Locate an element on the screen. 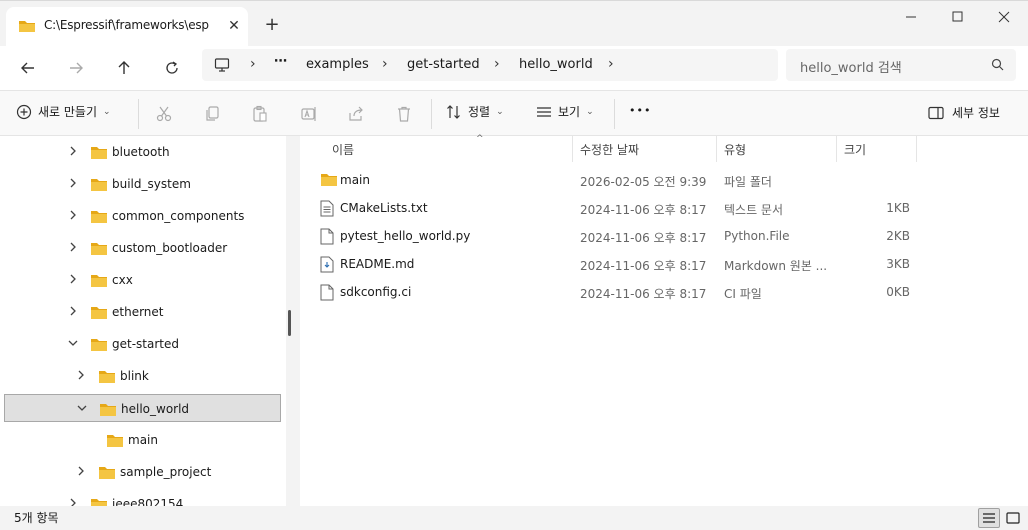 This screenshot has width=1028, height=530. sidebar-item-label: hello_world is located at coordinates (155, 409).